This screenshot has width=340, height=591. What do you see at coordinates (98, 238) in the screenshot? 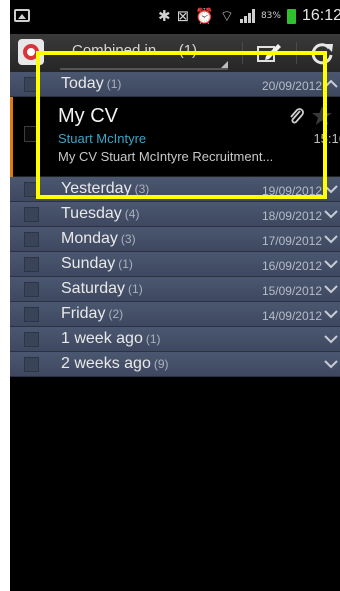
I see `group-label: Monday (3)` at bounding box center [98, 238].